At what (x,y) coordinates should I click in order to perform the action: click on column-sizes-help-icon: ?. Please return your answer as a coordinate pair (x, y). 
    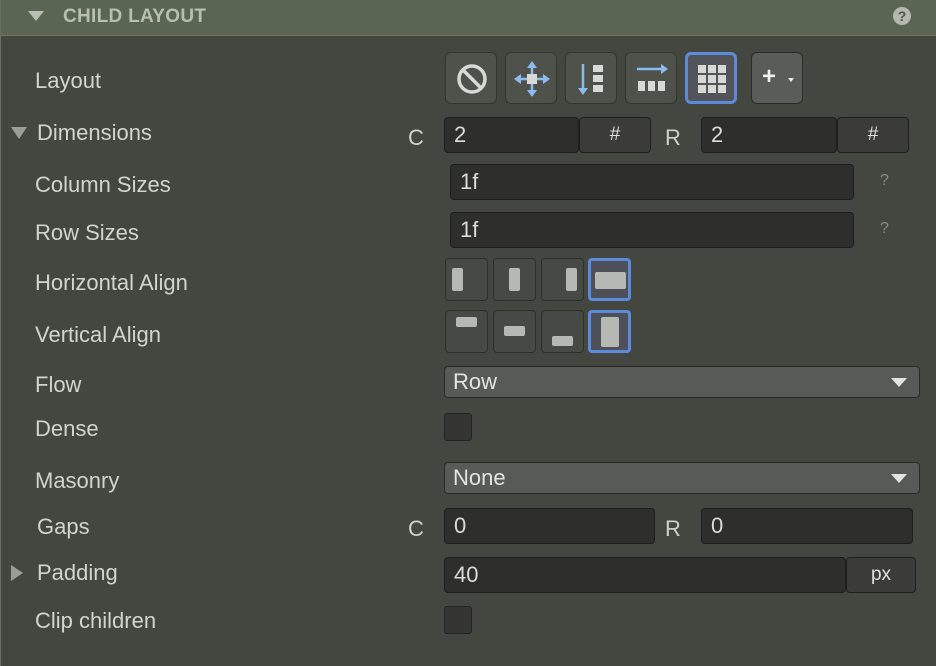
    Looking at the image, I should click on (884, 181).